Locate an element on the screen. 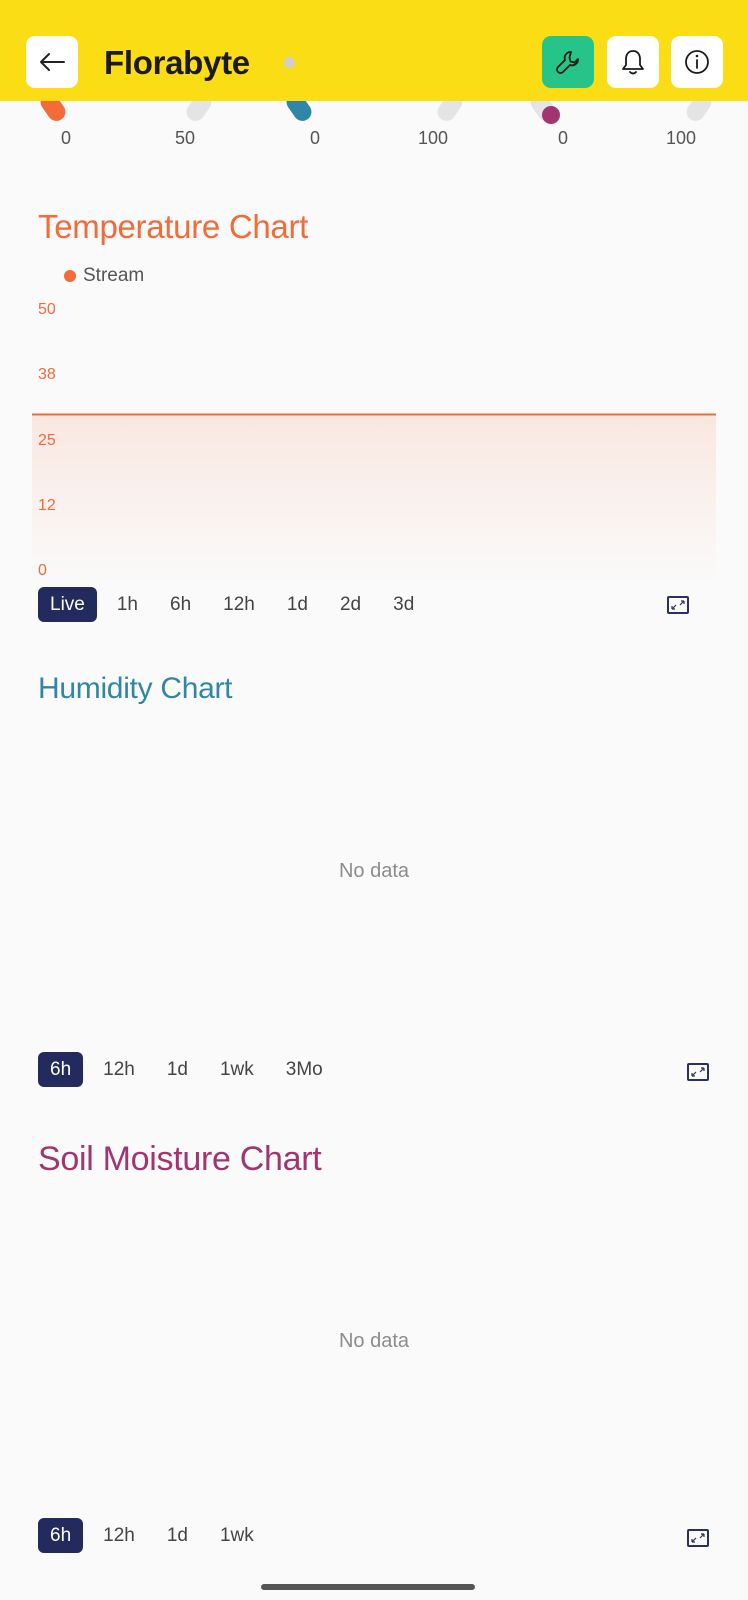 Image resolution: width=748 pixels, height=1600 pixels. temperature-gauge-max: 50 is located at coordinates (185, 138).